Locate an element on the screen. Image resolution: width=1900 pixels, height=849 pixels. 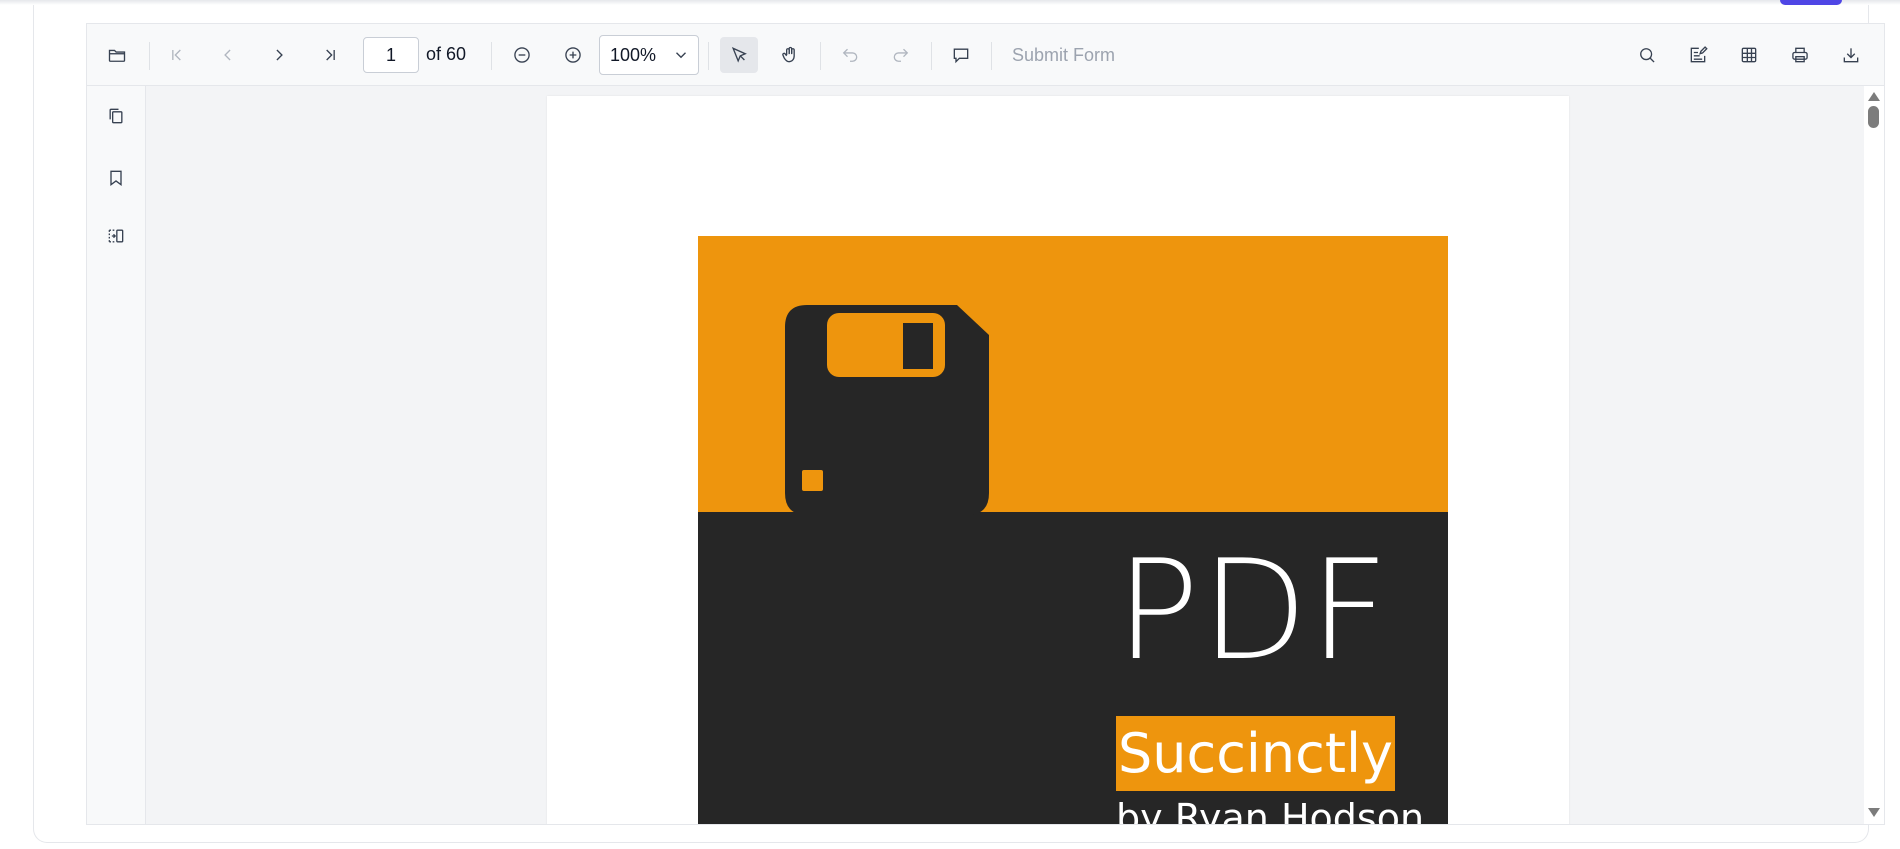
bookmarks-button is located at coordinates (116, 178).